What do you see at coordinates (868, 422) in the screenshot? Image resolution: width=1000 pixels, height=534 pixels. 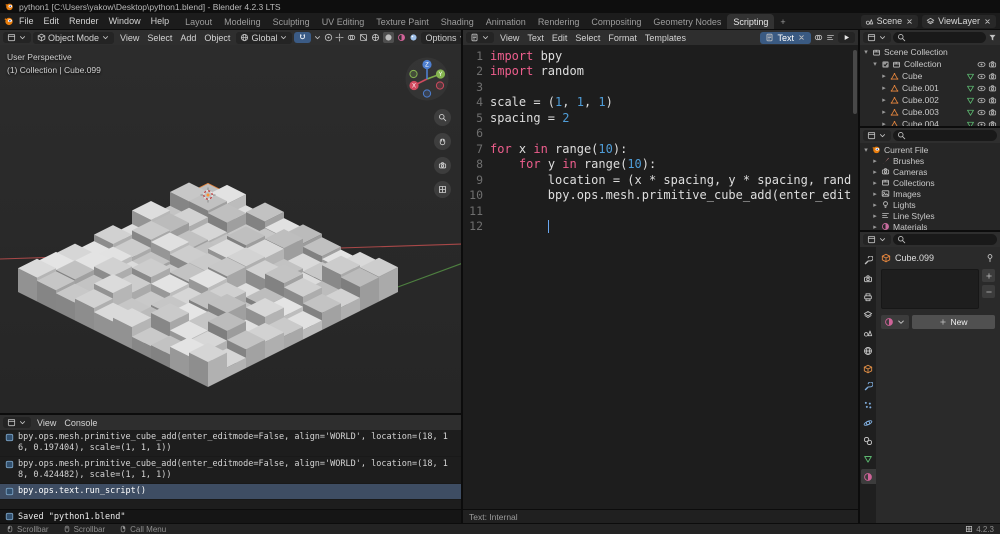 I see `properties-tab-physics` at bounding box center [868, 422].